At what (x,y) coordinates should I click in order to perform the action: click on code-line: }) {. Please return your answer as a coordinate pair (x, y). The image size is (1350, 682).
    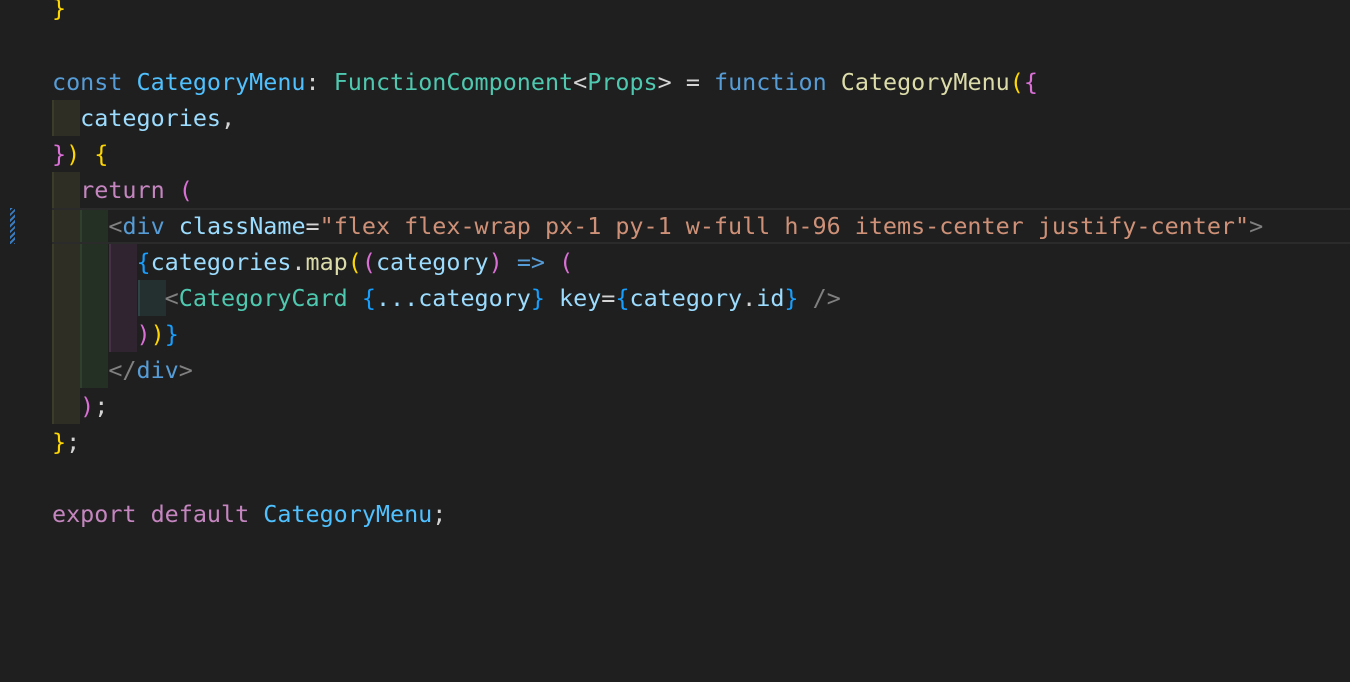
    Looking at the image, I should click on (80, 154).